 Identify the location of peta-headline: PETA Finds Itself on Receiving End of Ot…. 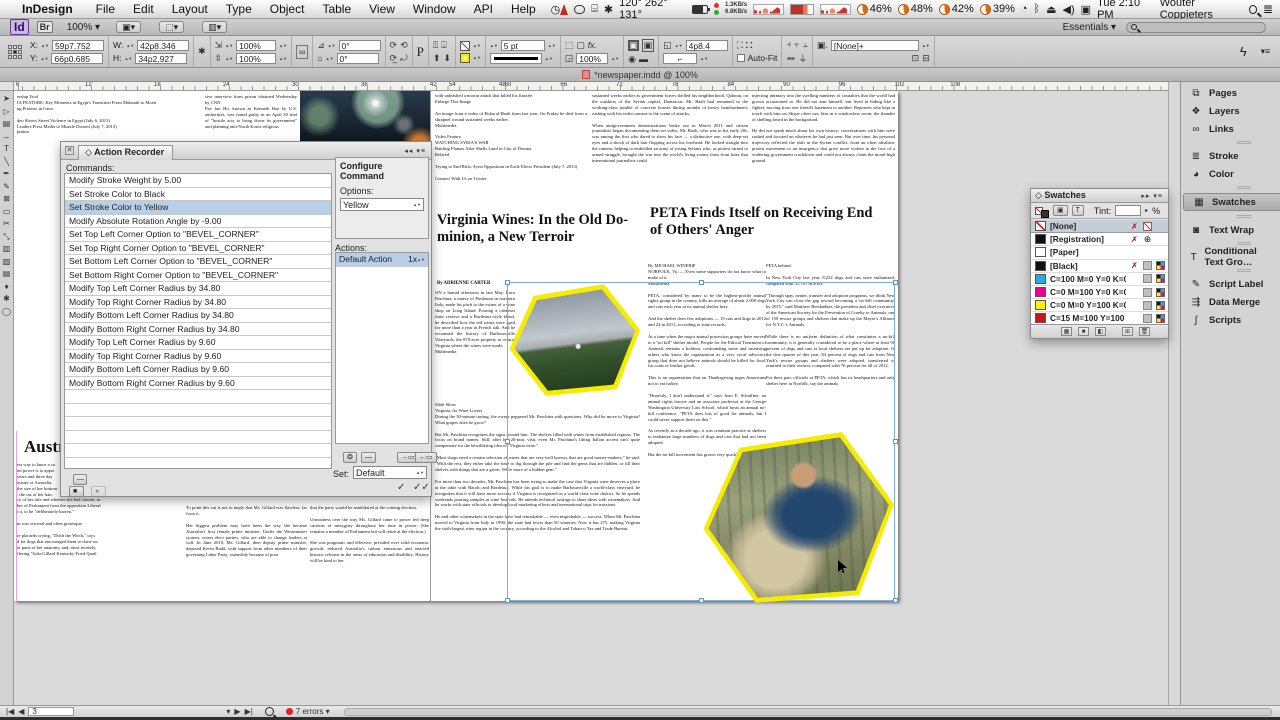
(775, 221).